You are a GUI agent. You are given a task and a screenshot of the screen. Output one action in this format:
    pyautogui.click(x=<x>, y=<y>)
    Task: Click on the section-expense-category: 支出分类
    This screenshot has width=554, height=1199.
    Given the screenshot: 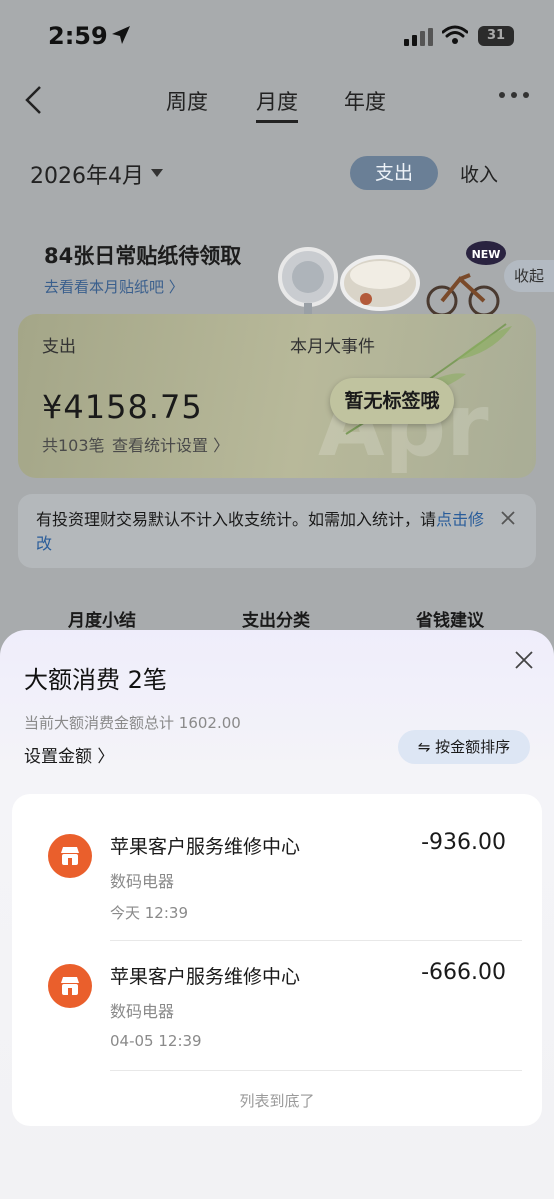 What is the action you would take?
    pyautogui.click(x=276, y=618)
    